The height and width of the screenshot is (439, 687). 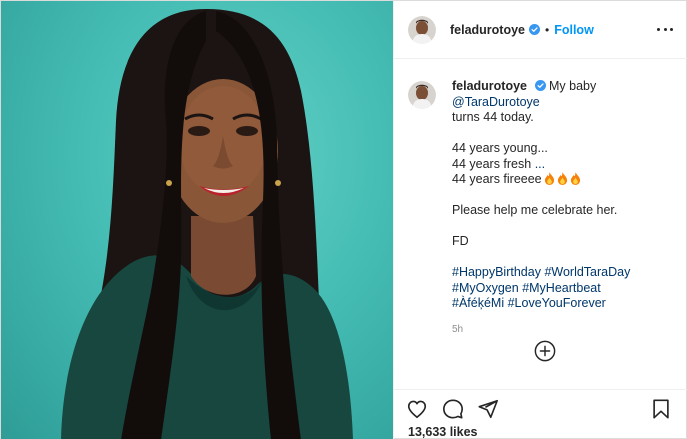 What do you see at coordinates (562, 94) in the screenshot?
I see `caption-line-1: feladurotoye My baby @TaraDurotoye` at bounding box center [562, 94].